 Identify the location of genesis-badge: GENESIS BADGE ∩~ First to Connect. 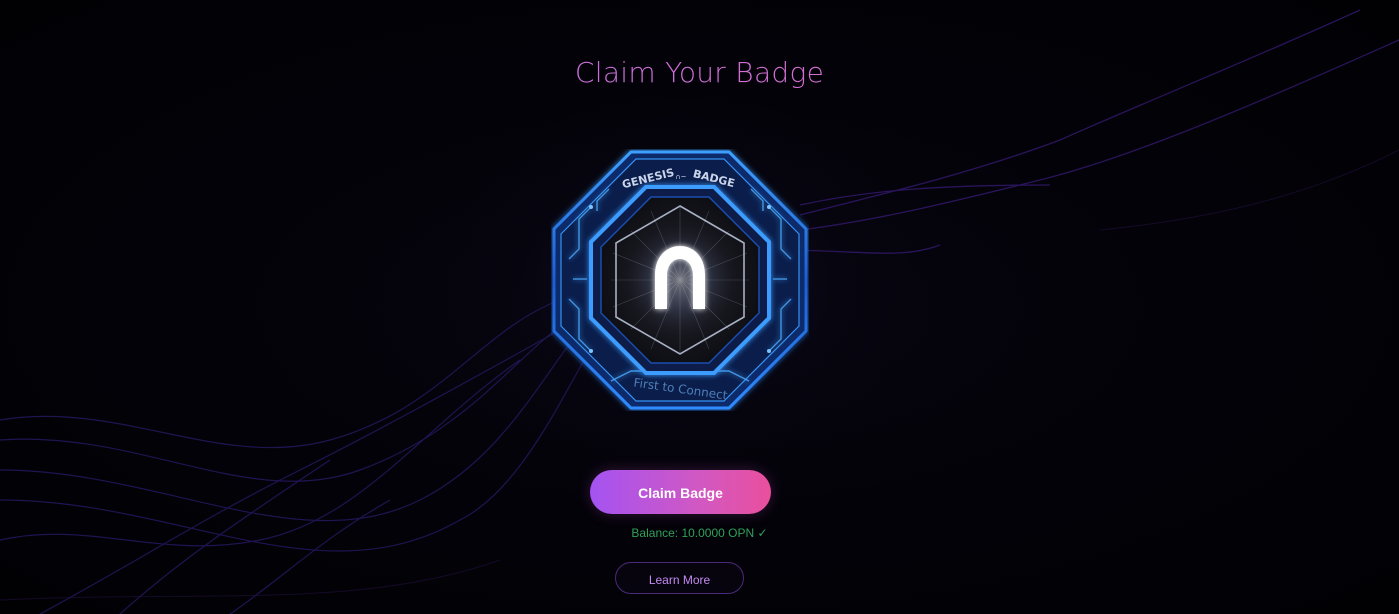
(680, 280).